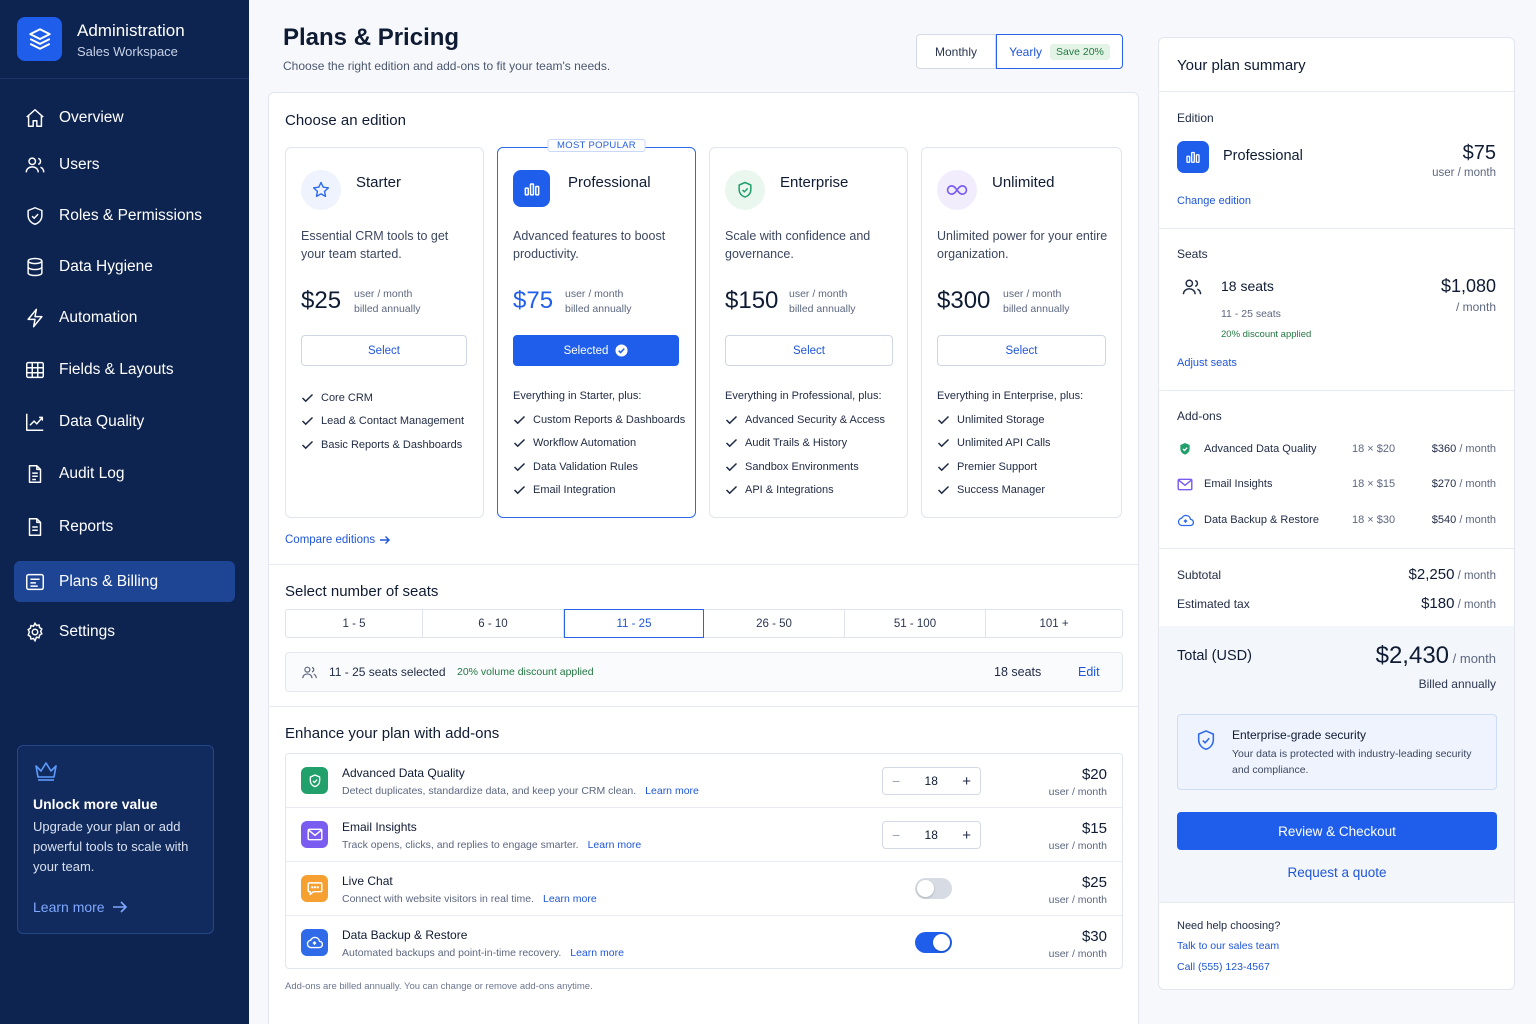  What do you see at coordinates (124, 581) in the screenshot?
I see `nav-item-plans-billing: Plans & Billing` at bounding box center [124, 581].